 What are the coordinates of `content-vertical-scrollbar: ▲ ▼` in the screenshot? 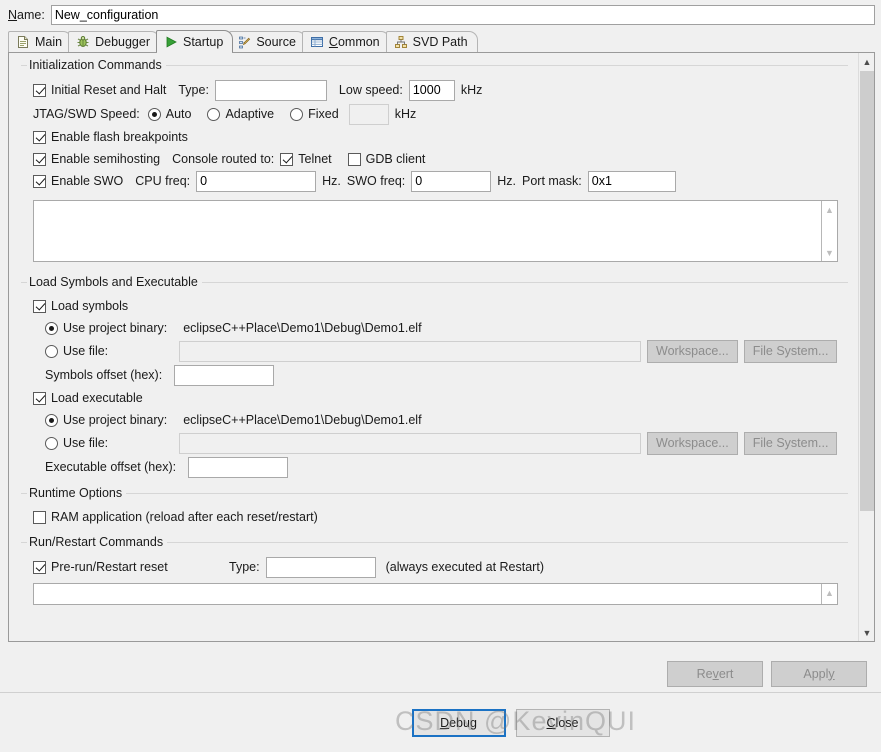 It's located at (866, 347).